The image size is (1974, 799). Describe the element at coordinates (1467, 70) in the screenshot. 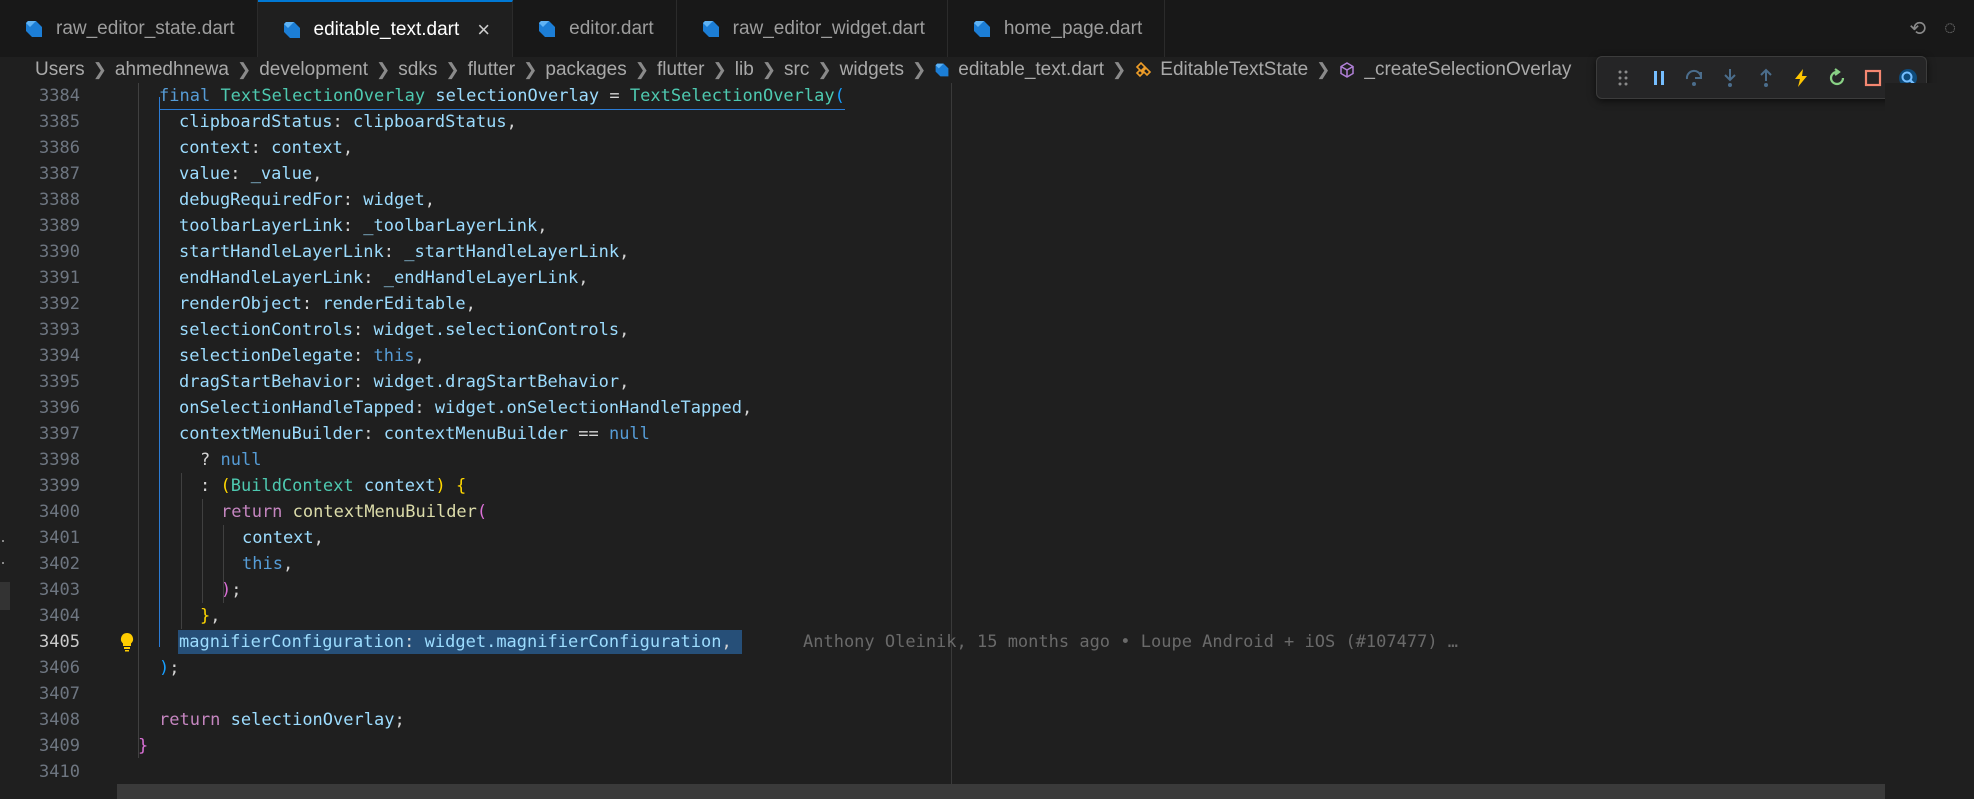

I see `breadcrumb-method: _createSelectionOverlay` at that location.